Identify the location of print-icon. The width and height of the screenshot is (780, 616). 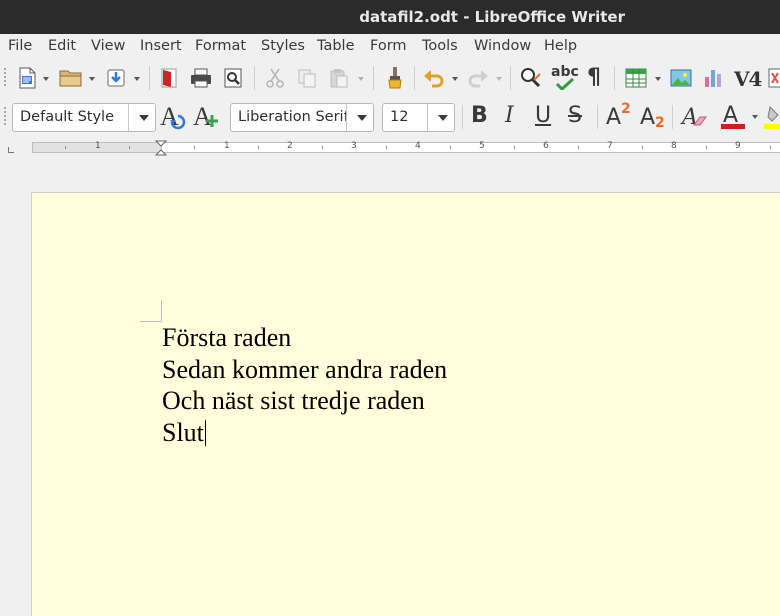
(201, 78).